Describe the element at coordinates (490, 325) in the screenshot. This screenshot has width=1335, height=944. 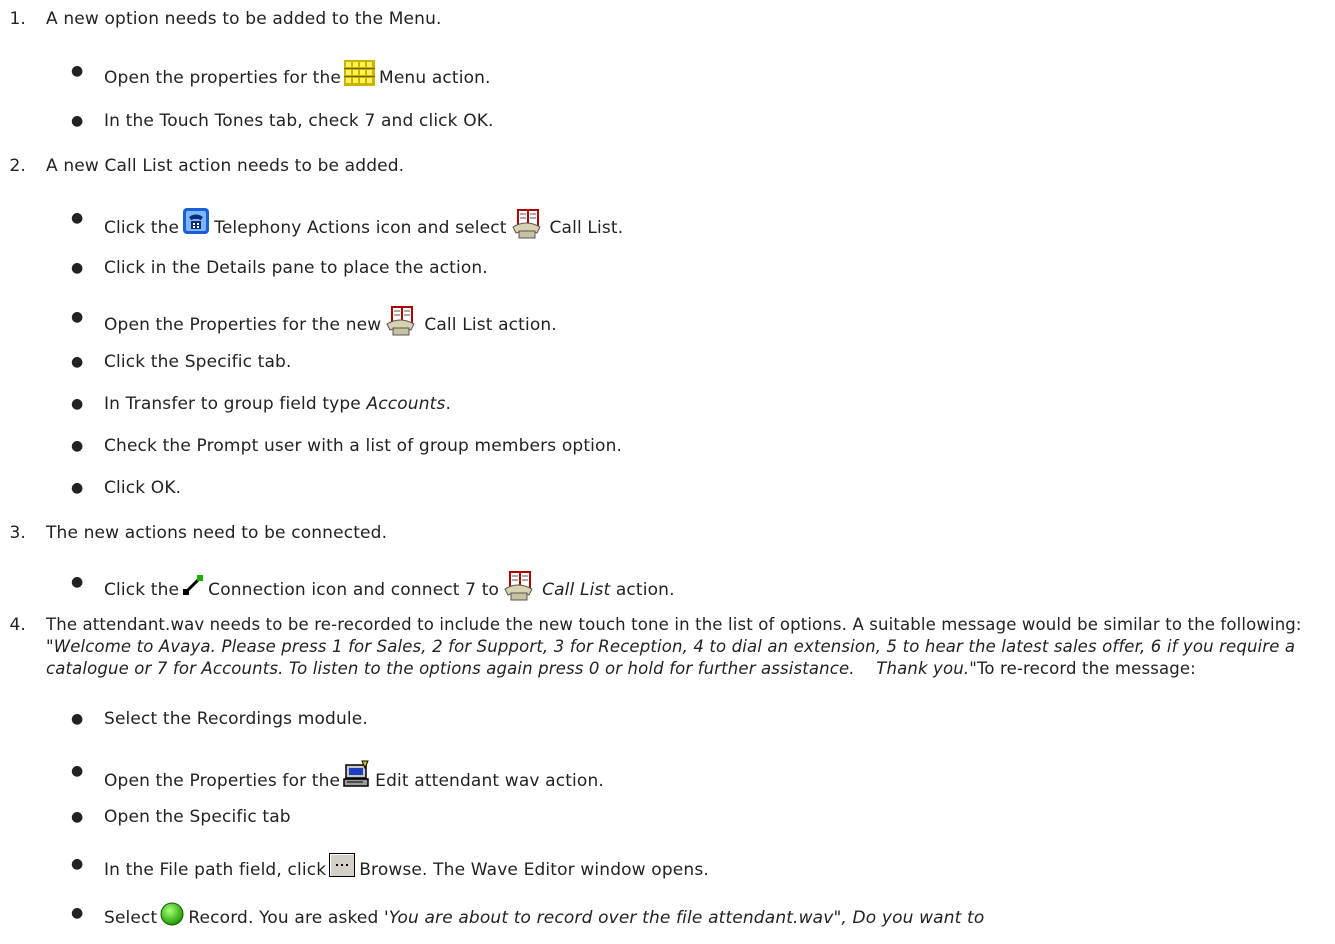
I see `item-text: Call List action.` at that location.